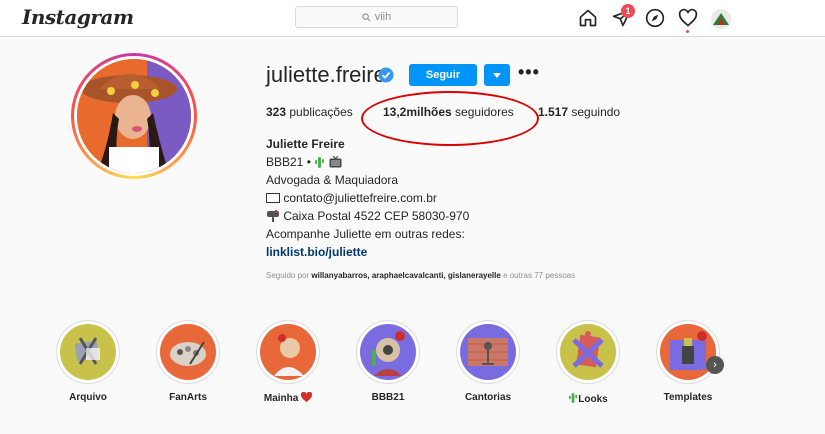  What do you see at coordinates (388, 397) in the screenshot?
I see `highlight-label: BBB21` at bounding box center [388, 397].